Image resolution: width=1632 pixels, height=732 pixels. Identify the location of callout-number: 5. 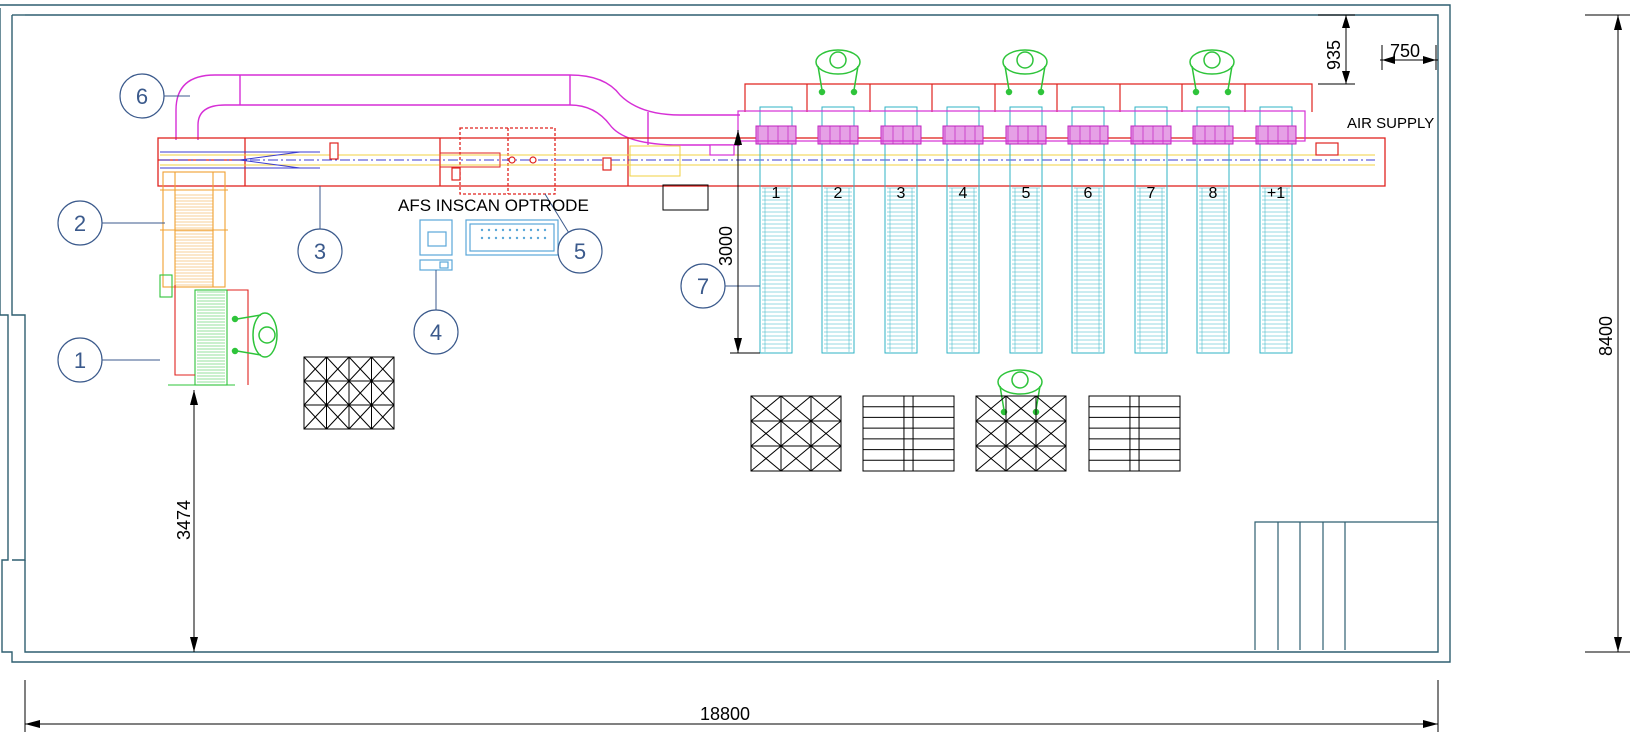
(580, 251).